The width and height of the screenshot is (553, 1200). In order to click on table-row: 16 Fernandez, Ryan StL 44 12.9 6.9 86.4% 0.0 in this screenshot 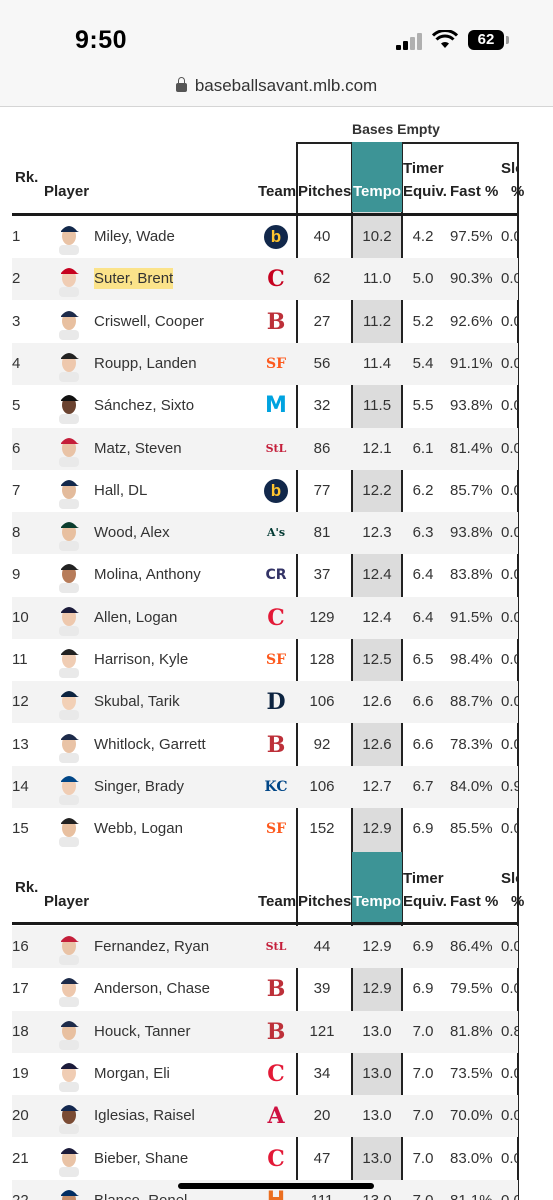, I will do `click(265, 947)`.